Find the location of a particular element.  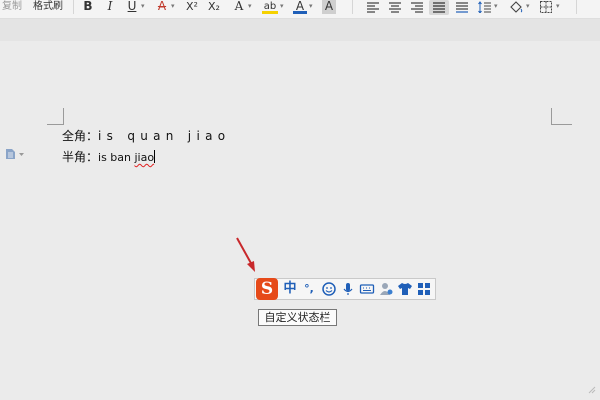

user-account-icon is located at coordinates (386, 289).